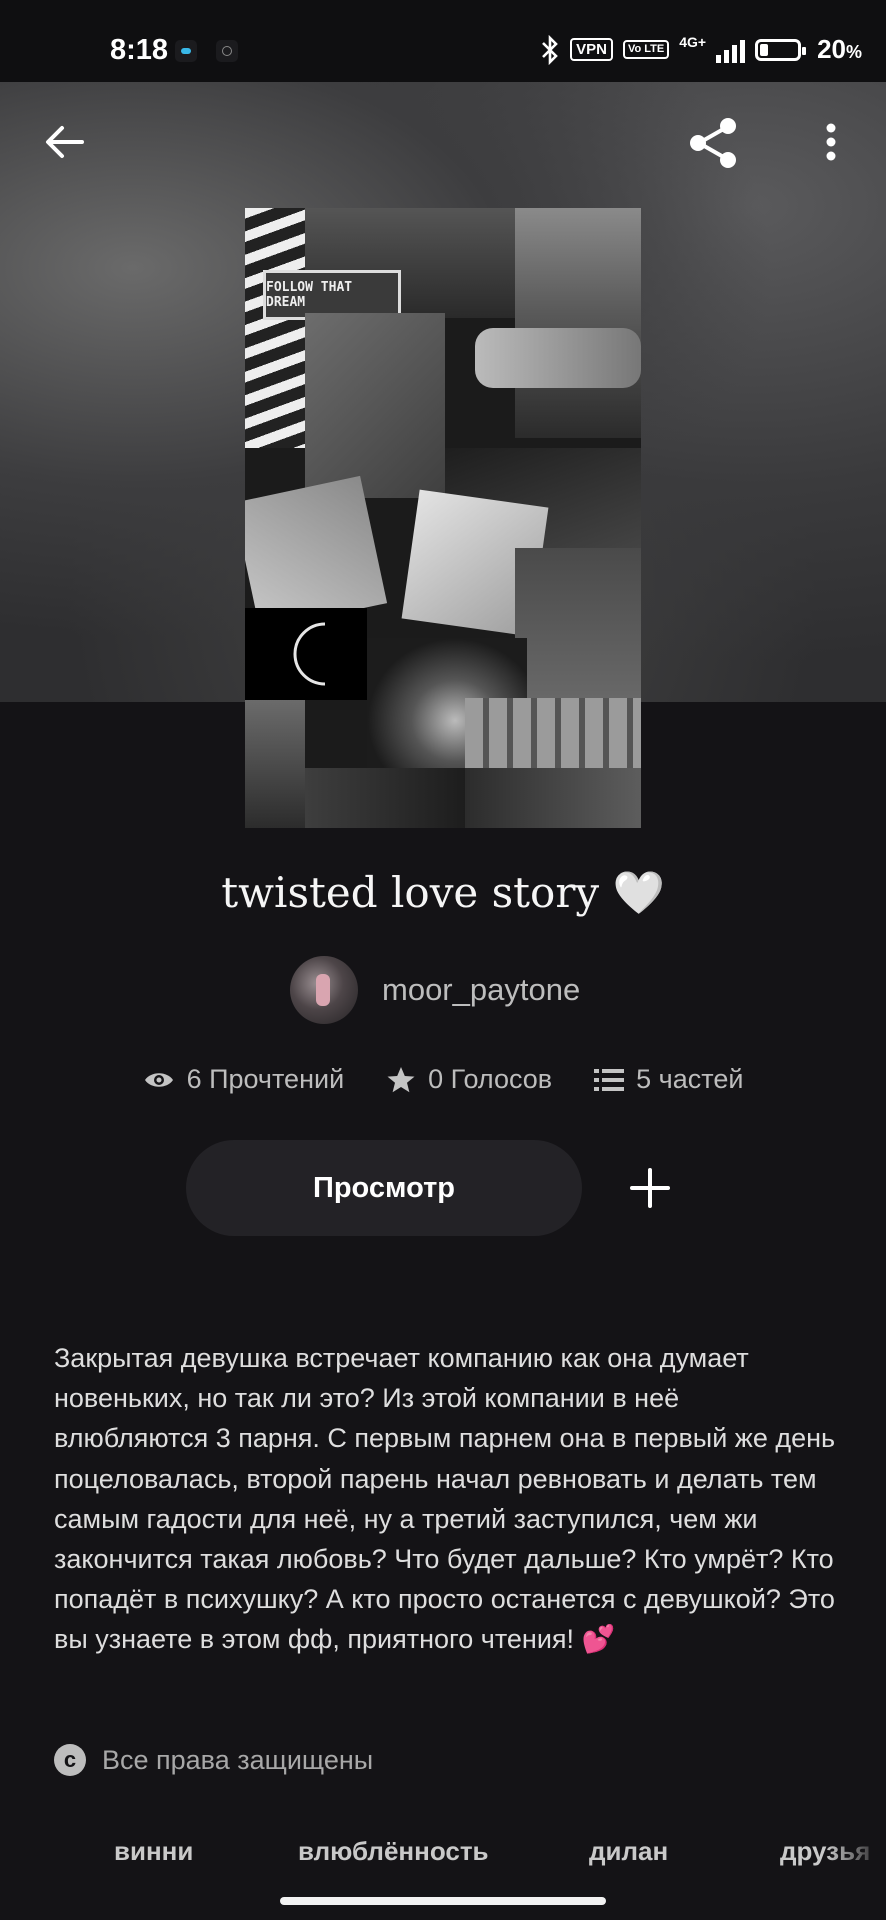 The width and height of the screenshot is (886, 1920). I want to click on battery-level: 20%, so click(839, 49).